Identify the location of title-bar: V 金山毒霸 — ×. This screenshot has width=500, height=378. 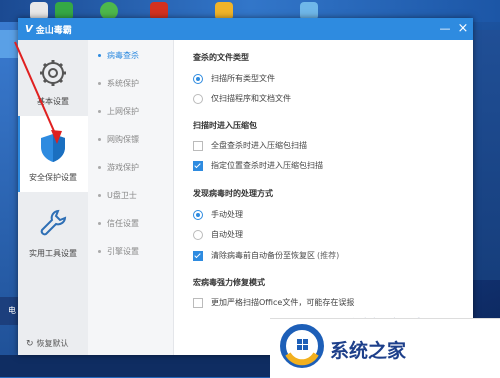
(245, 29).